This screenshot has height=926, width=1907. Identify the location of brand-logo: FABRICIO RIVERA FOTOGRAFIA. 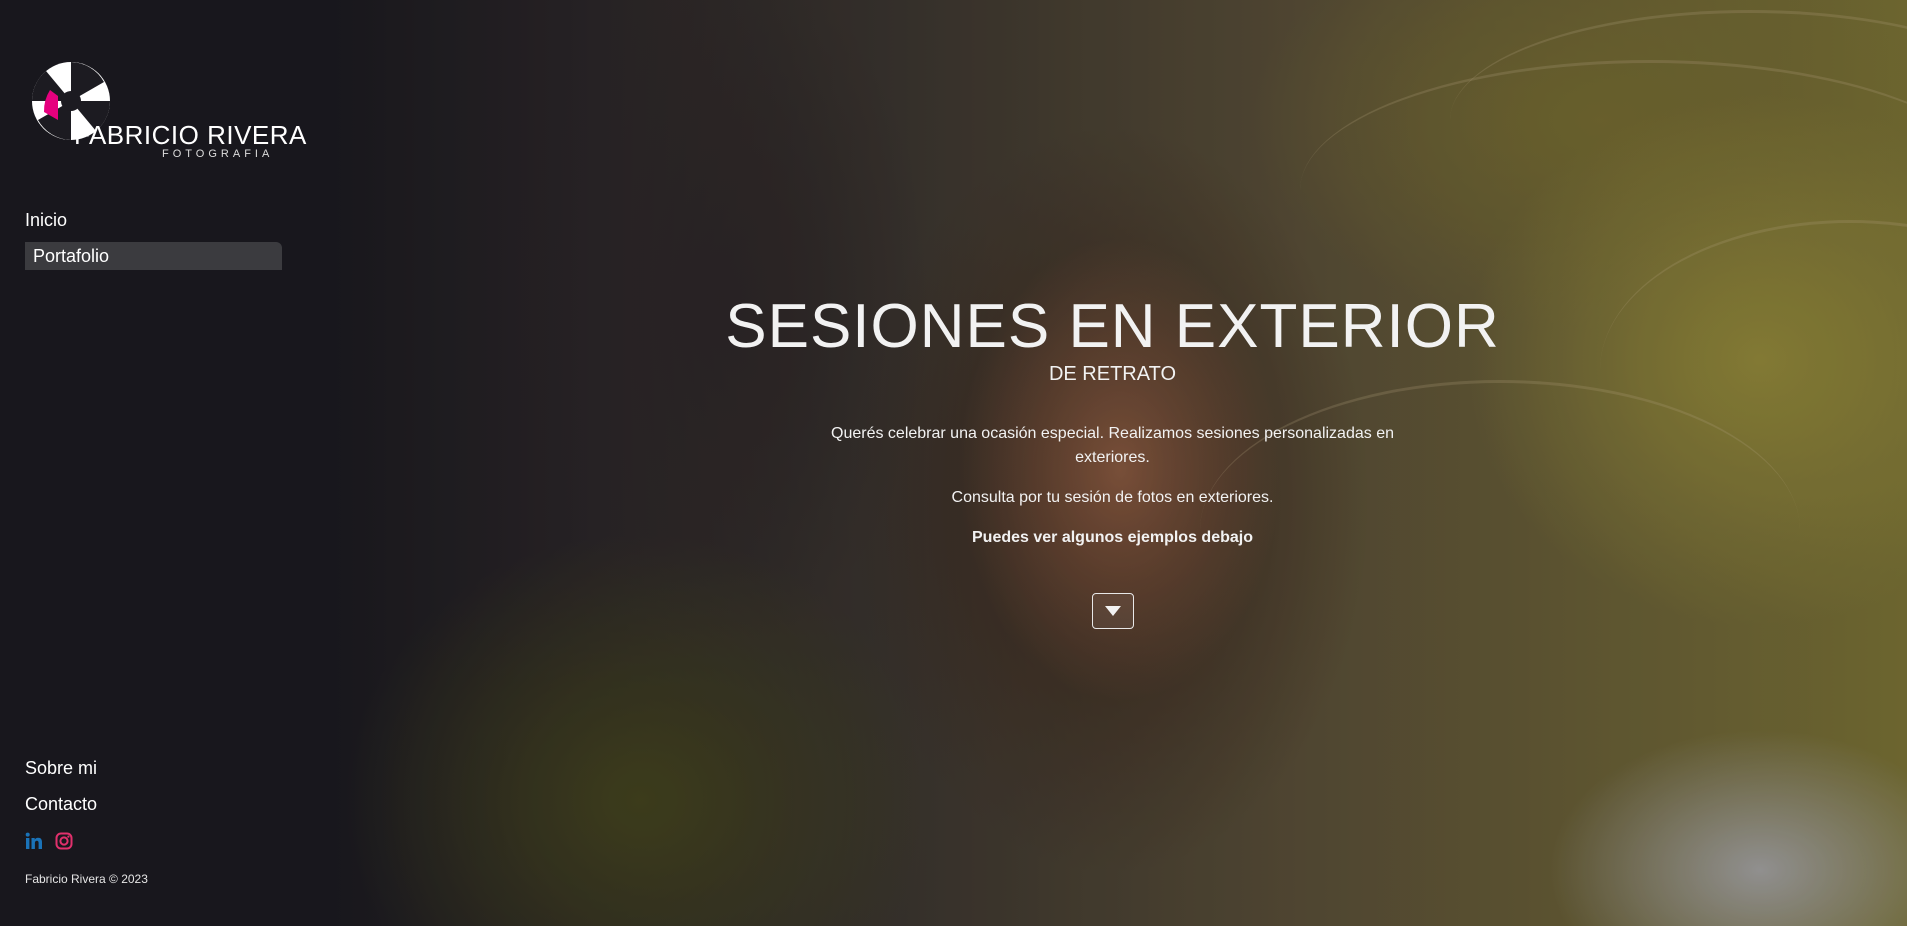
(168, 110).